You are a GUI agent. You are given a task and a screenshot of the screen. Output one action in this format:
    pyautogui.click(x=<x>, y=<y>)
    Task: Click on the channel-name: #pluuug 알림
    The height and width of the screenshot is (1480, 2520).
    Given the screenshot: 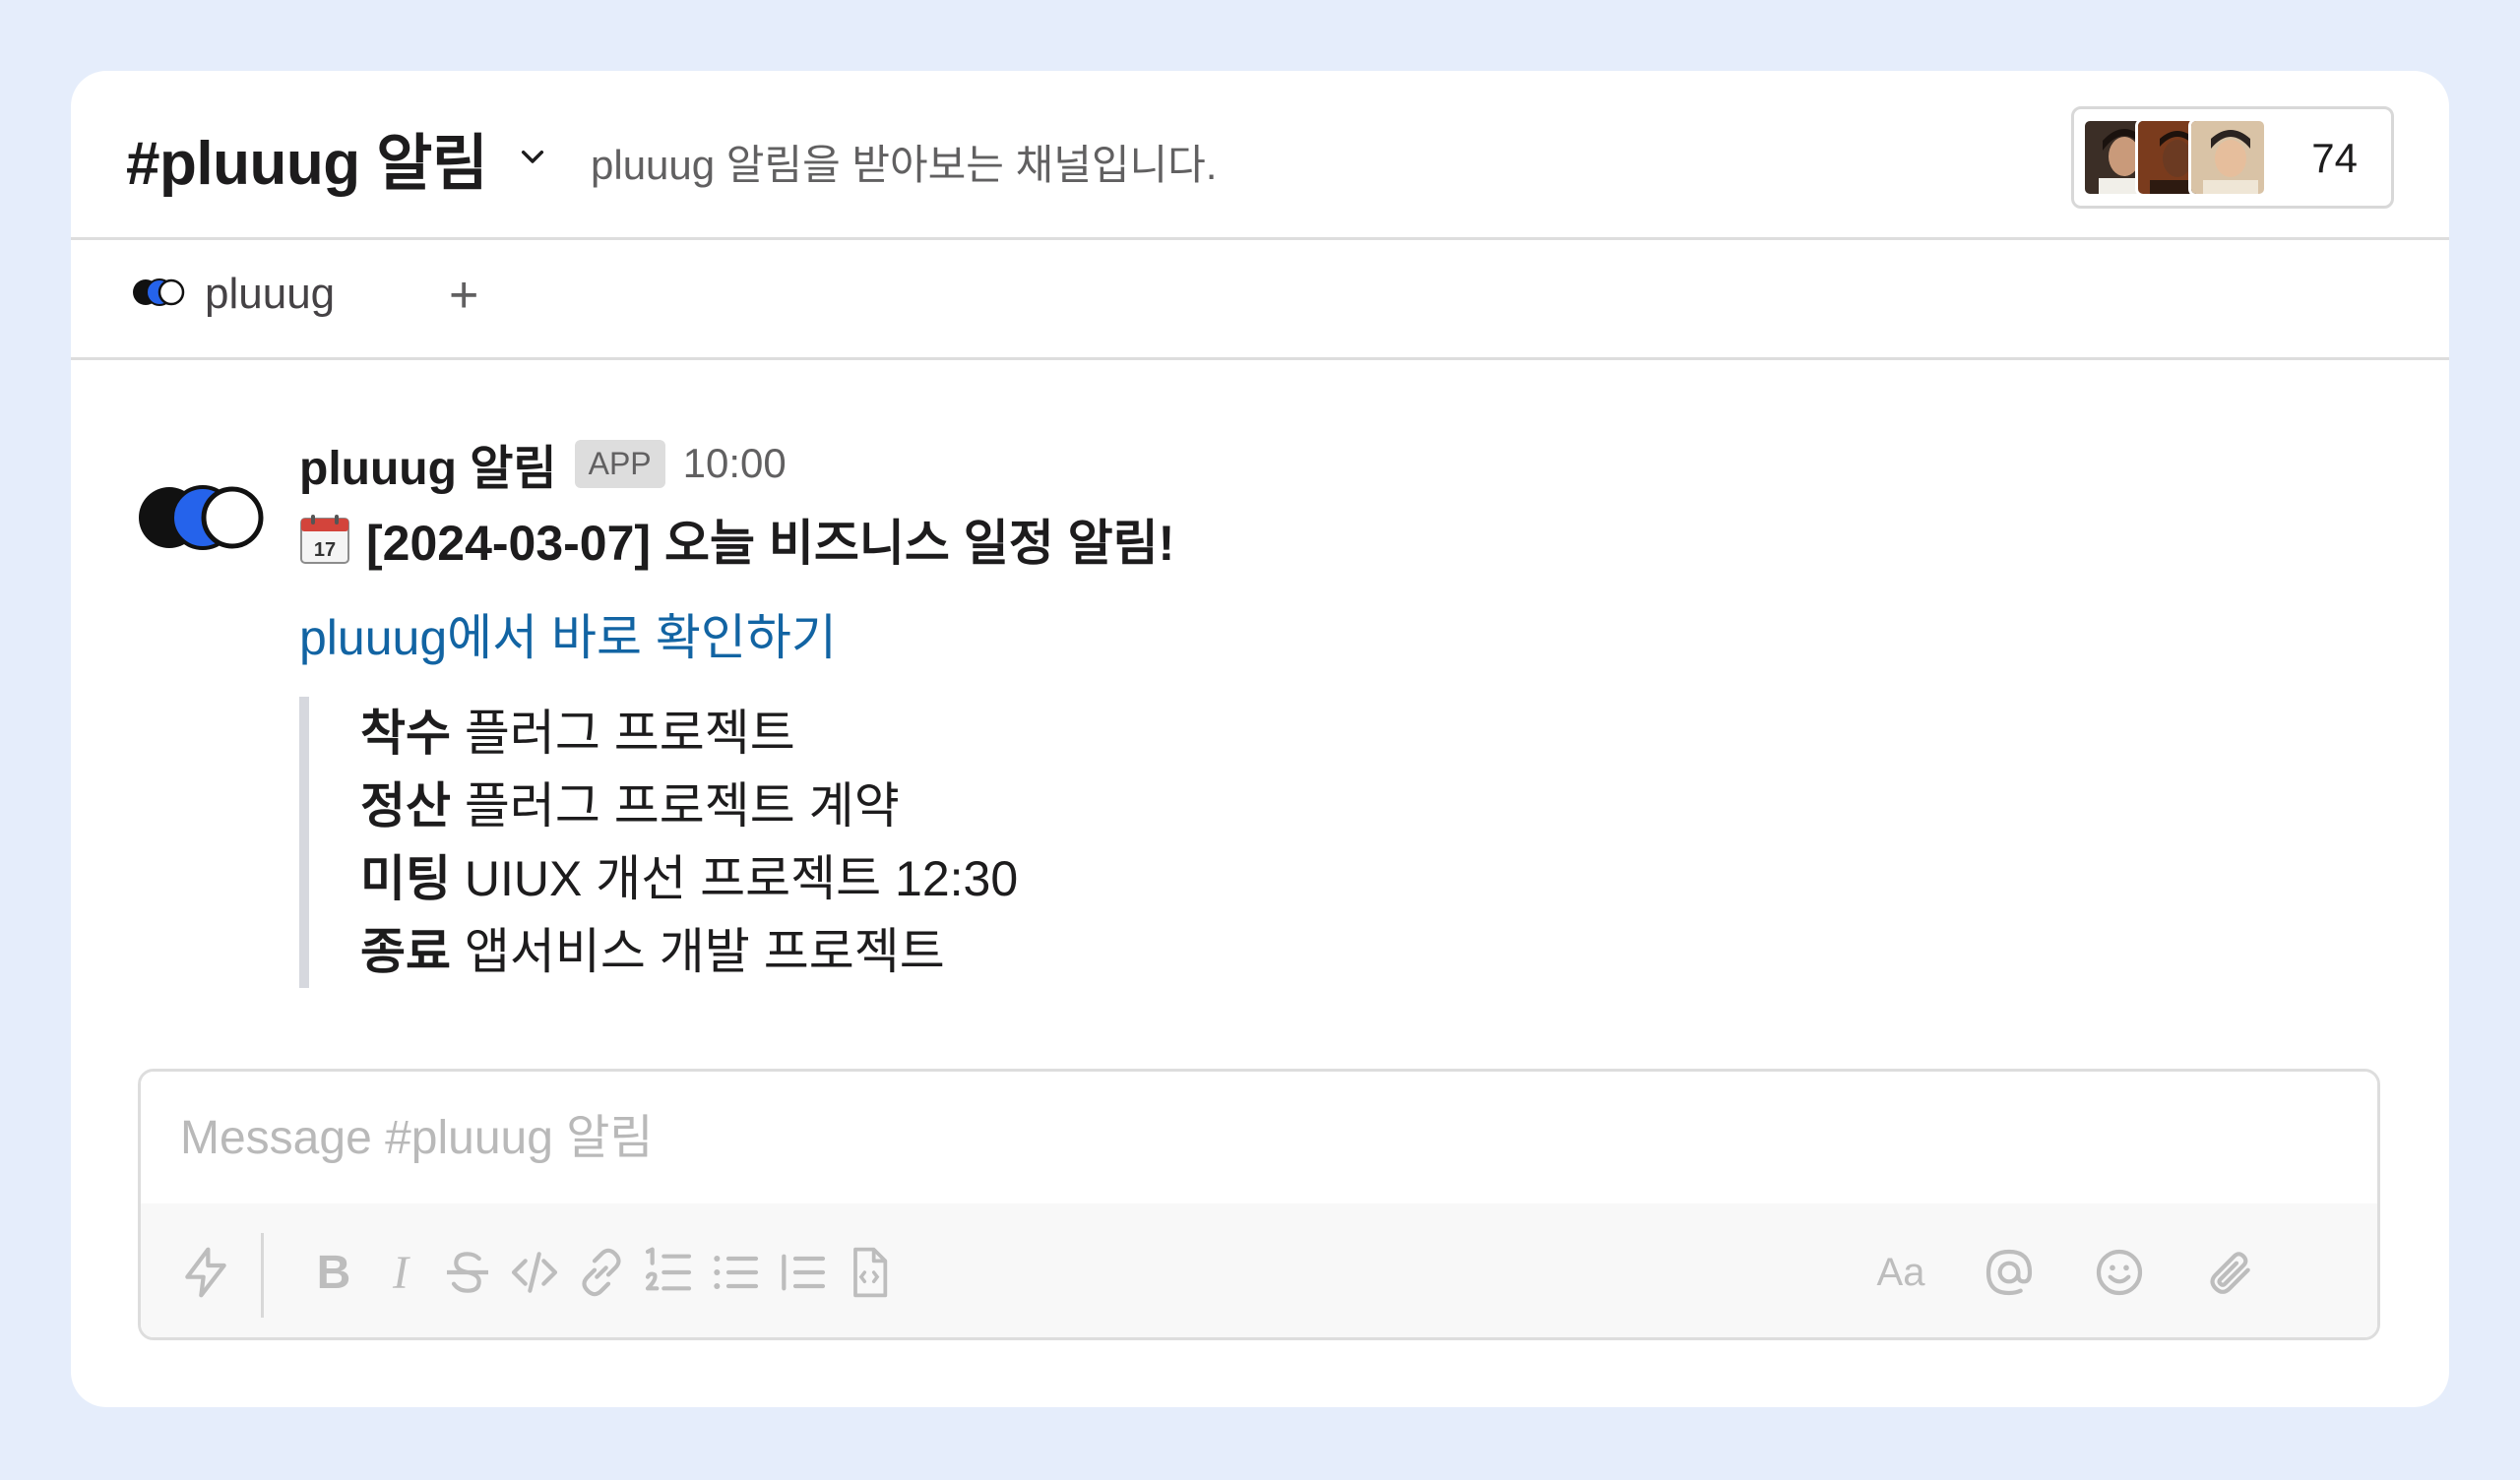 What is the action you would take?
    pyautogui.click(x=307, y=164)
    